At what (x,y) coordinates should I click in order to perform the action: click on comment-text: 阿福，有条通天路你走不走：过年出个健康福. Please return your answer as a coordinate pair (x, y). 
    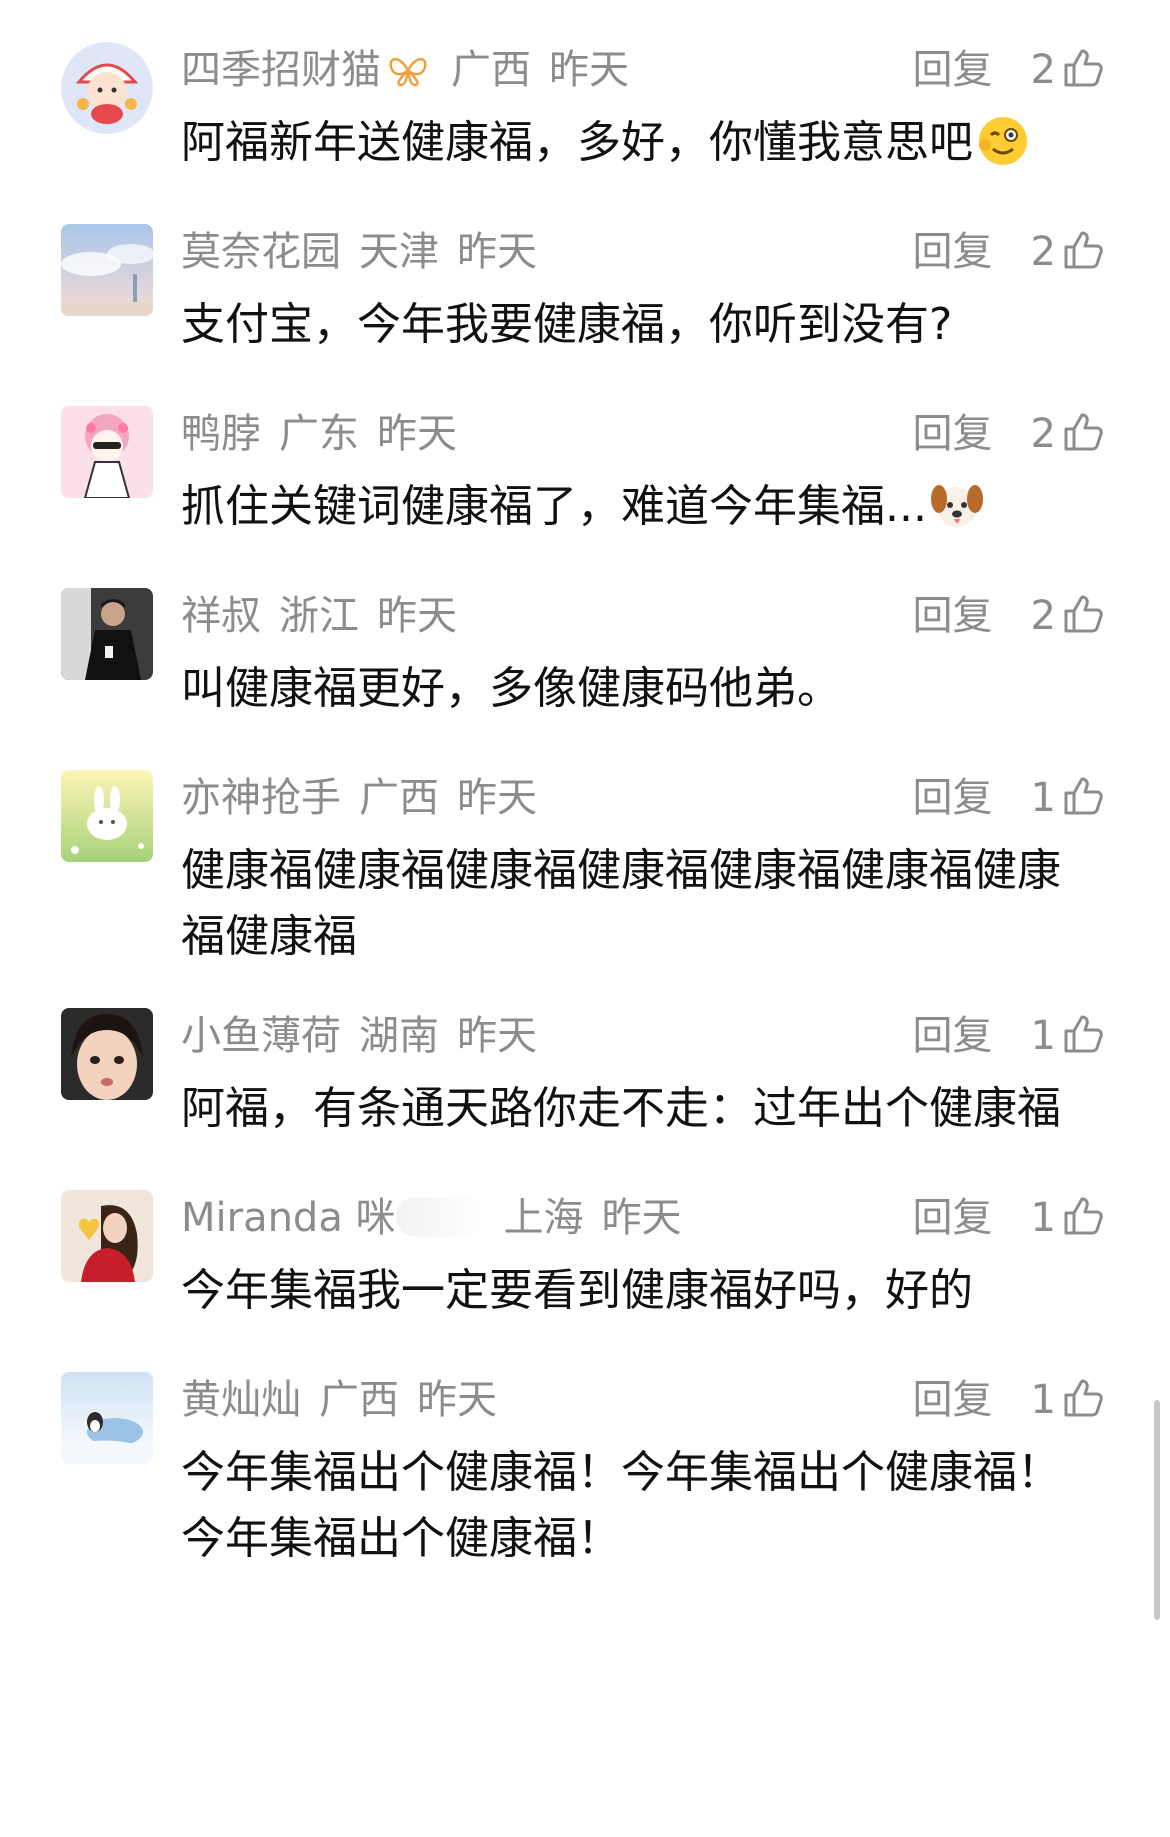
    Looking at the image, I should click on (646, 1109).